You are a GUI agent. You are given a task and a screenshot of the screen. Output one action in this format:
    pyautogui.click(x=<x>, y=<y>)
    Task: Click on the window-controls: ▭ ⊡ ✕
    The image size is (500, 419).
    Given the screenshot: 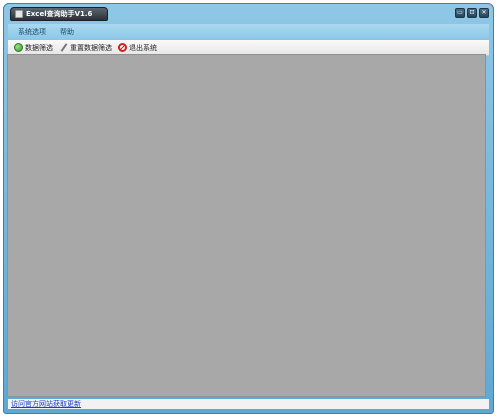 What is the action you would take?
    pyautogui.click(x=472, y=13)
    